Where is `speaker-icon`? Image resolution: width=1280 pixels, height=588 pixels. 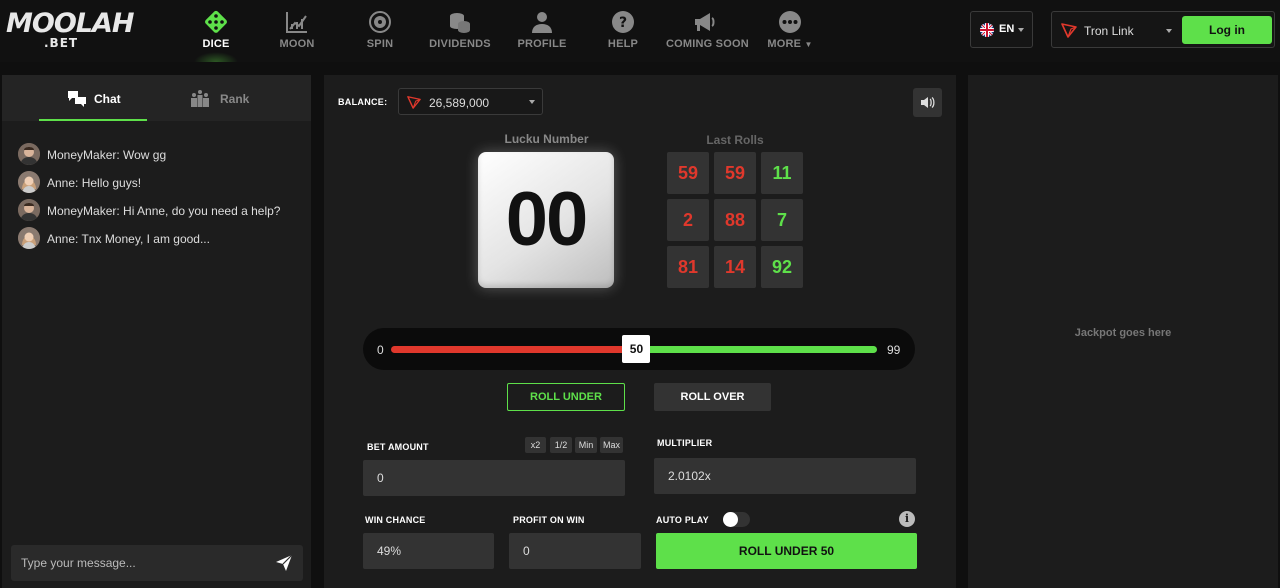 speaker-icon is located at coordinates (928, 102).